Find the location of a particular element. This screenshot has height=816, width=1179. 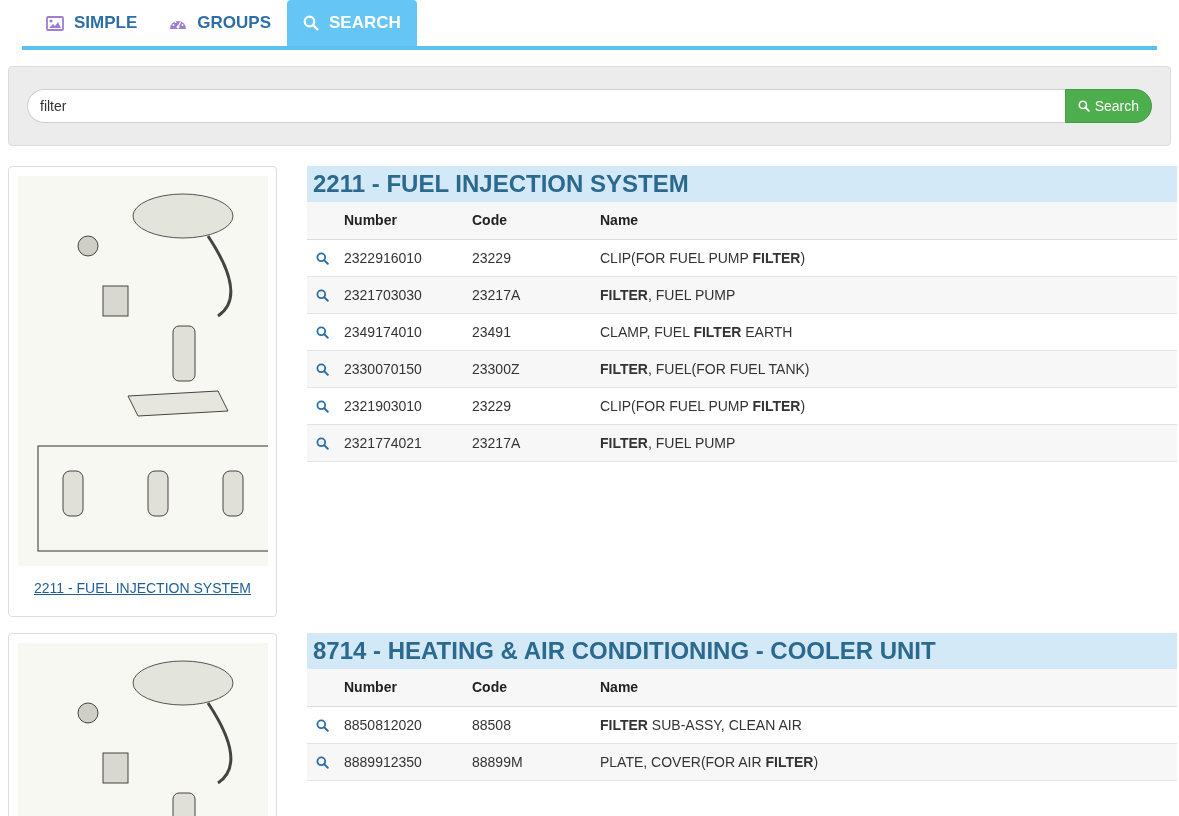

tab: SIMPLE is located at coordinates (92, 23).